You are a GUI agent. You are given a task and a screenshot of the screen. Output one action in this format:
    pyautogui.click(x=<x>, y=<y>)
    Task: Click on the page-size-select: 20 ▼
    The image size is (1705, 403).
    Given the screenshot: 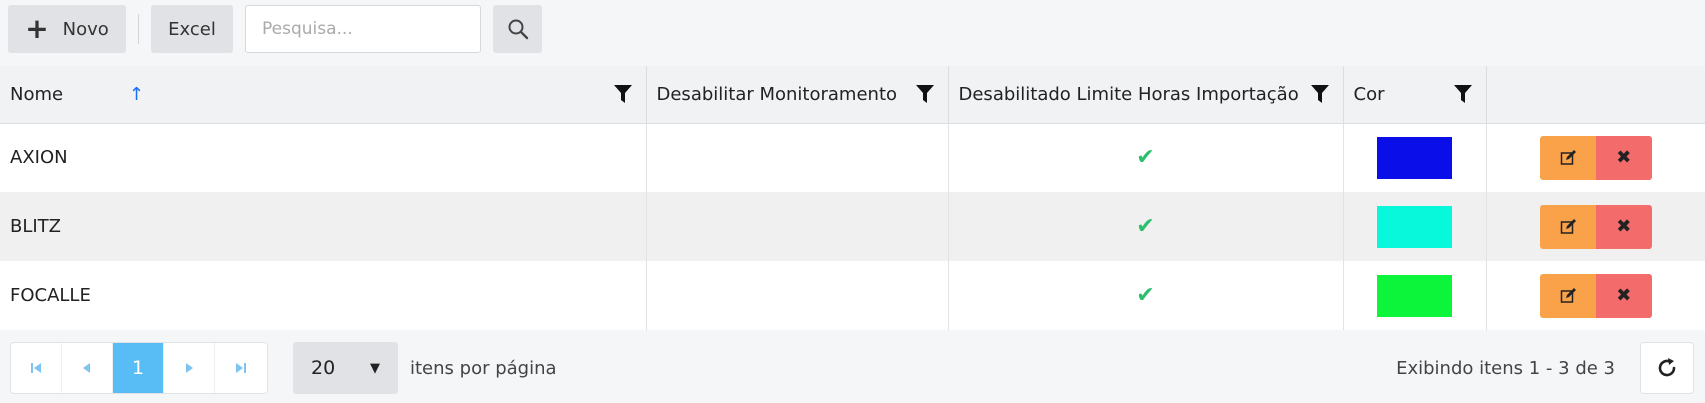 What is the action you would take?
    pyautogui.click(x=345, y=368)
    